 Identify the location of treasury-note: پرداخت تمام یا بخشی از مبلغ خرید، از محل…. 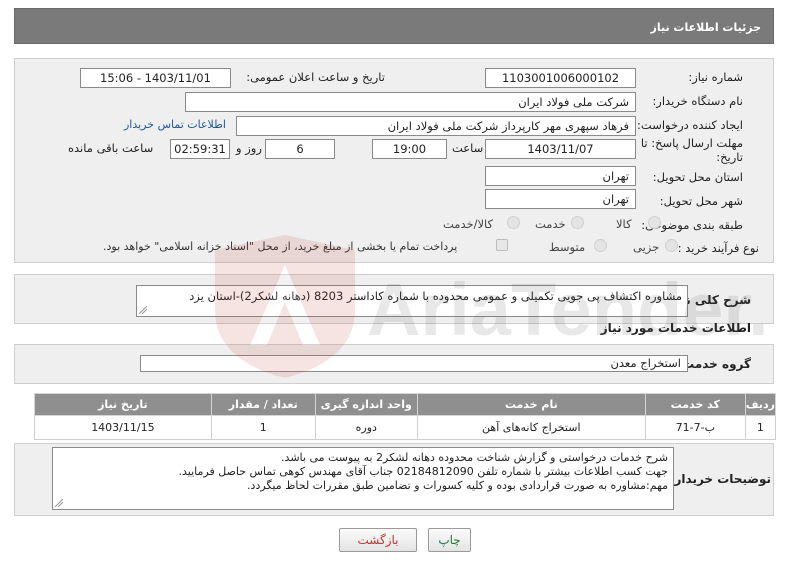
(280, 246).